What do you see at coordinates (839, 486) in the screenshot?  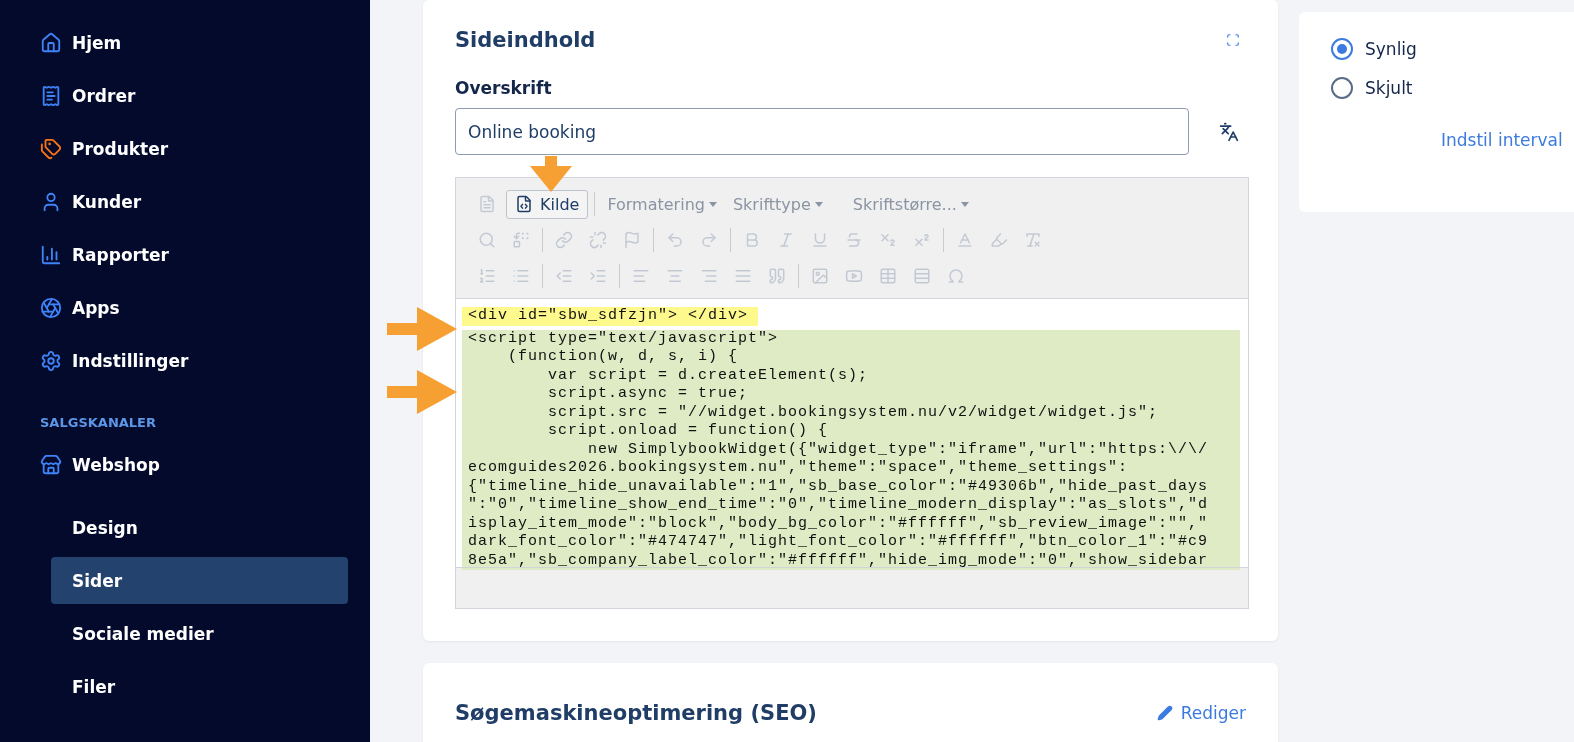 I see `code-line: {"timeline_hide_unavailable":"1","sb_base_color":"#49306b","hide_past_days` at bounding box center [839, 486].